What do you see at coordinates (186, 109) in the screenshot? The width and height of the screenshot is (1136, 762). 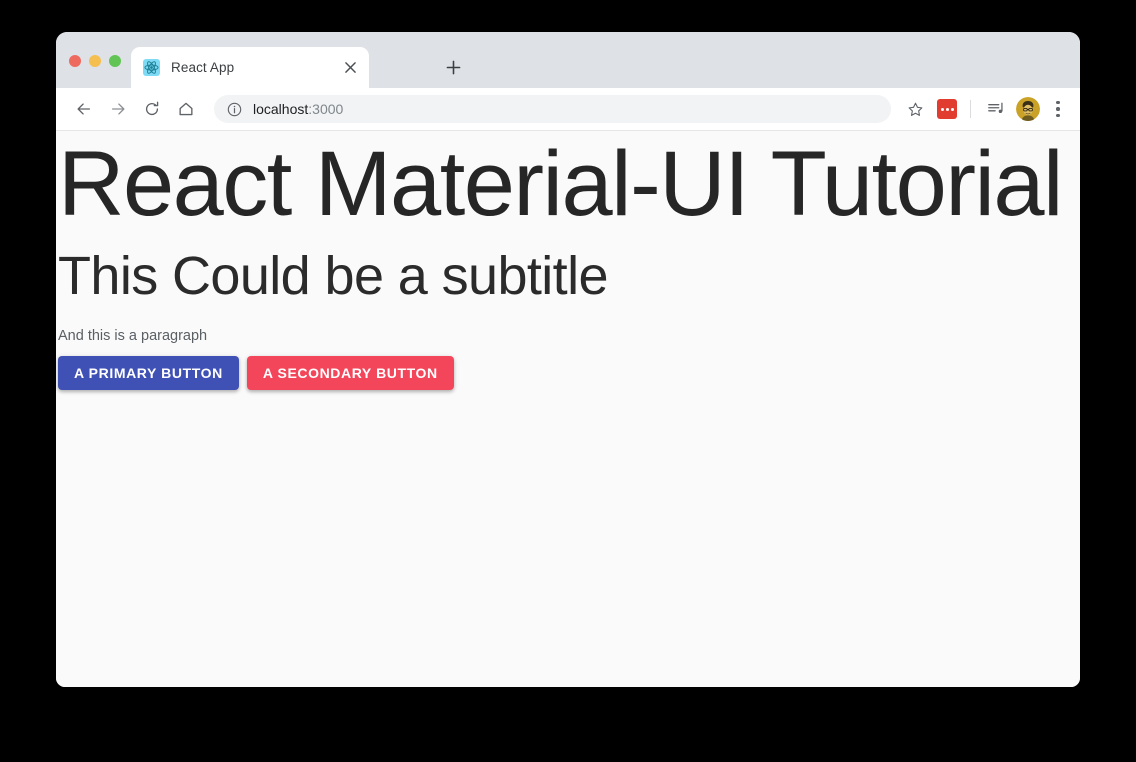 I see `home-icon` at bounding box center [186, 109].